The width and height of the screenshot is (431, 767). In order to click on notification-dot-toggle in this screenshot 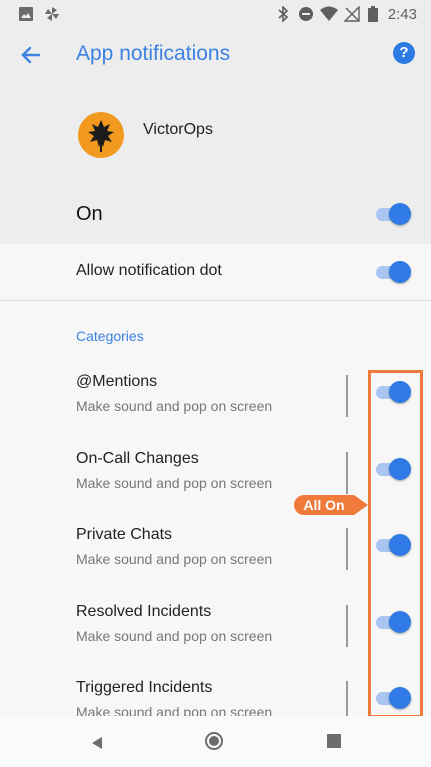, I will do `click(393, 272)`.